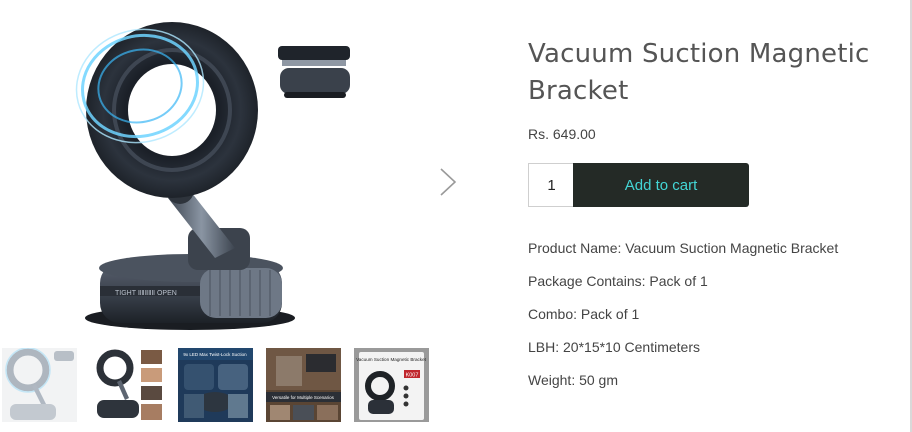 The image size is (912, 432). I want to click on thumbnail-4: Versatile for Multiple Scenarios, so click(303, 385).